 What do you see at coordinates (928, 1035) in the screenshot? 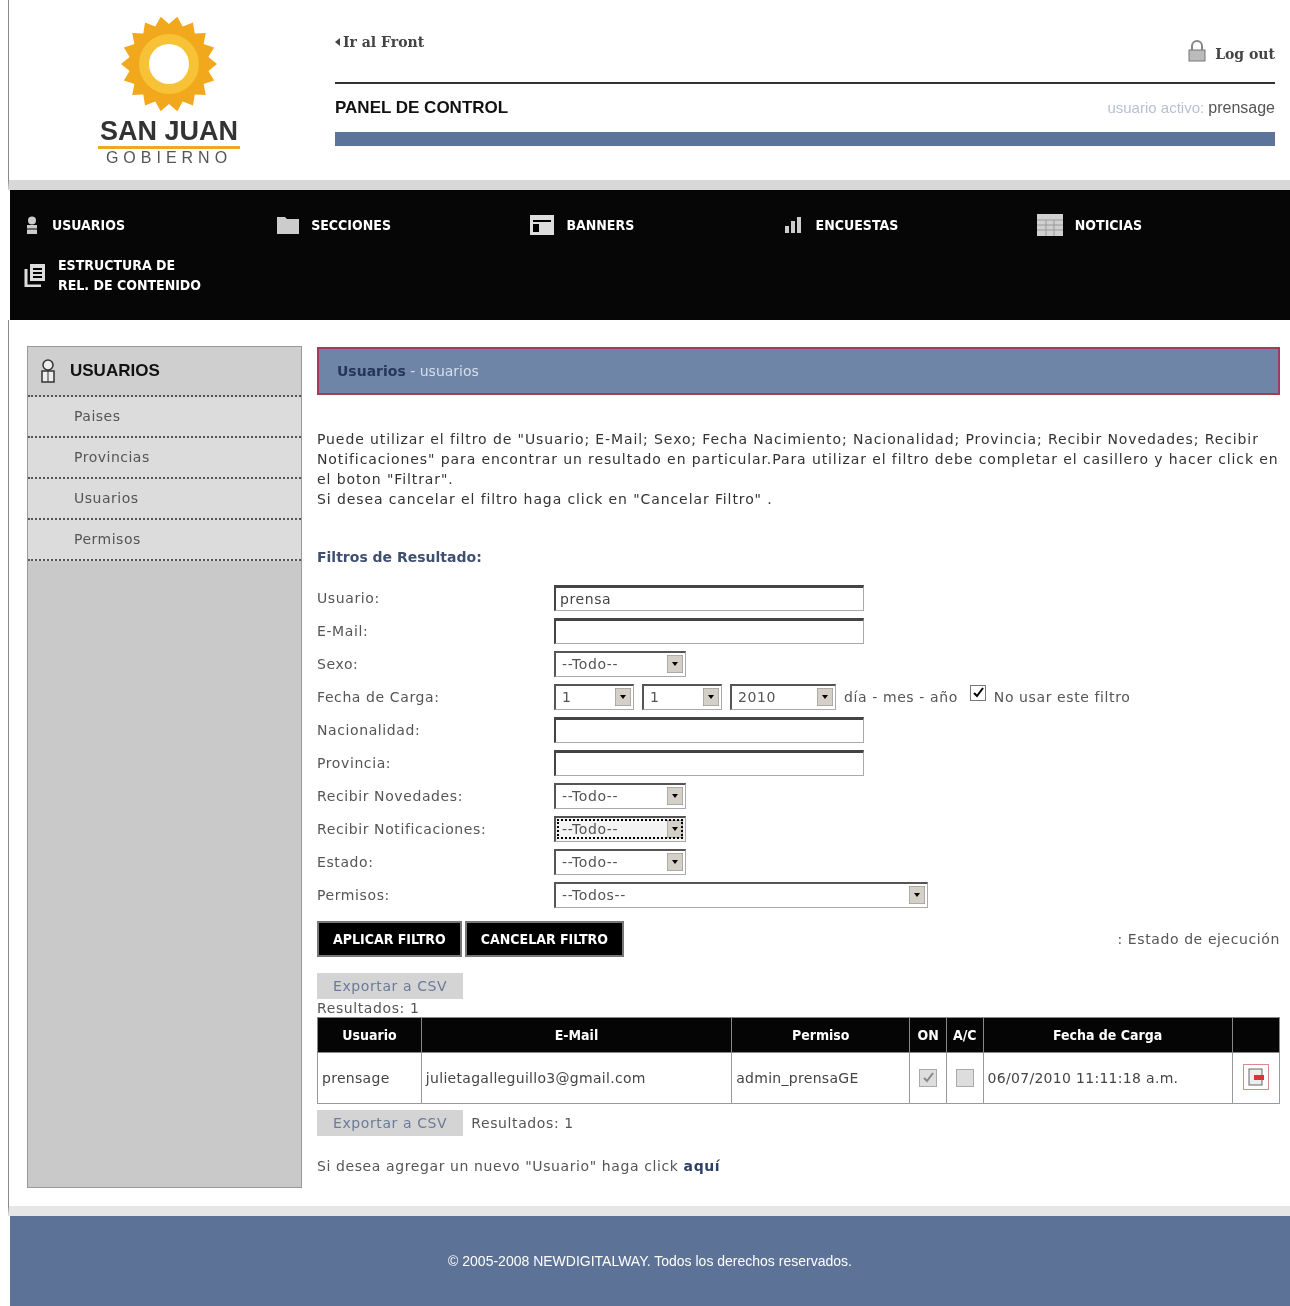
I see `column-header: ON` at bounding box center [928, 1035].